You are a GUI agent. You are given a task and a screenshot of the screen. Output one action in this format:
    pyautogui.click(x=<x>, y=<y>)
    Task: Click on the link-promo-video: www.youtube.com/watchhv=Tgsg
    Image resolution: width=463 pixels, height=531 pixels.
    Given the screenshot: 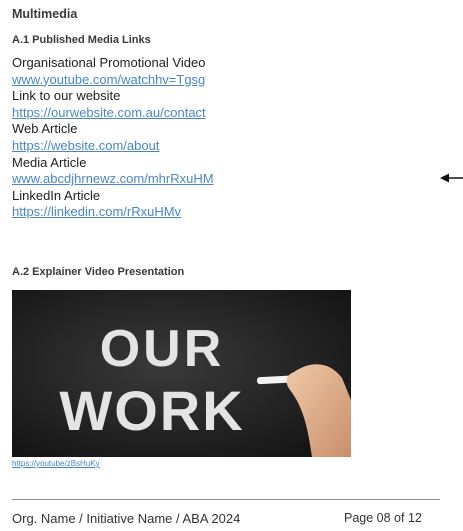 What is the action you would take?
    pyautogui.click(x=162, y=80)
    